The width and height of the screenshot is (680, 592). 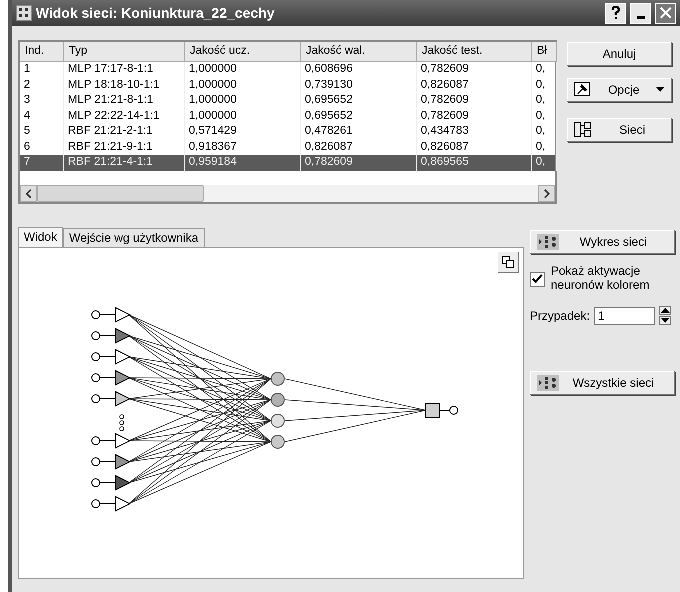 I want to click on table-cell: 0,869565, so click(x=474, y=162).